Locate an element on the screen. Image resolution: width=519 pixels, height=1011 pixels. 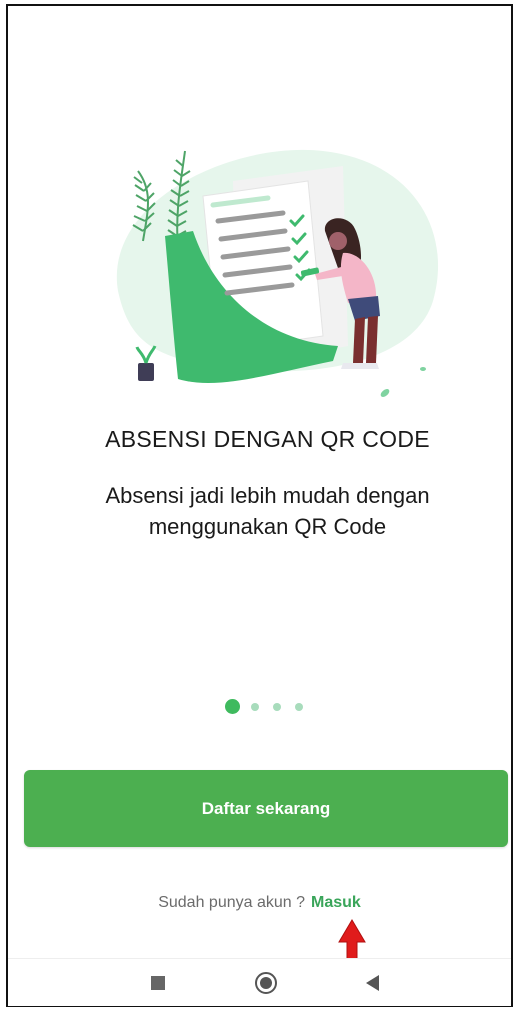
square-icon is located at coordinates (158, 982).